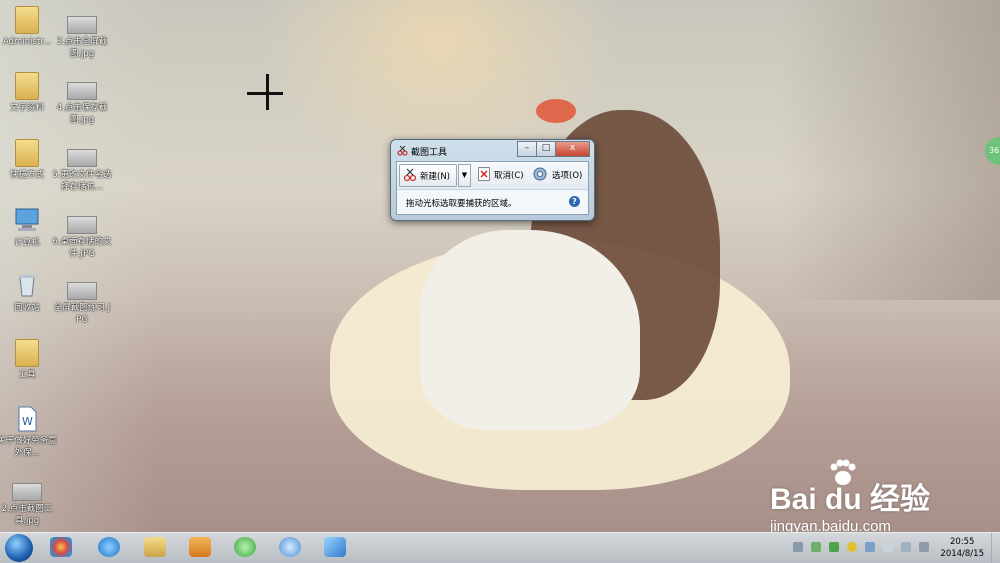 Image resolution: width=1000 pixels, height=563 pixels. I want to click on desktop-icon-label: 文字资料, so click(26, 108).